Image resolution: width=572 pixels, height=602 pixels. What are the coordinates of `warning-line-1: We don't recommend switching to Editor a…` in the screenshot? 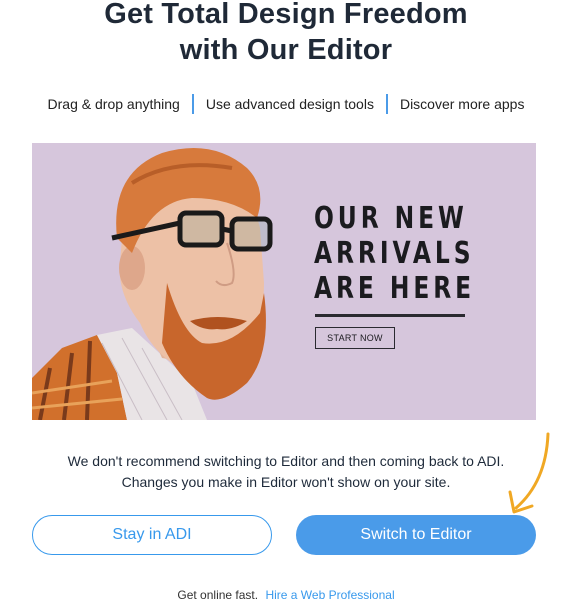 It's located at (286, 461).